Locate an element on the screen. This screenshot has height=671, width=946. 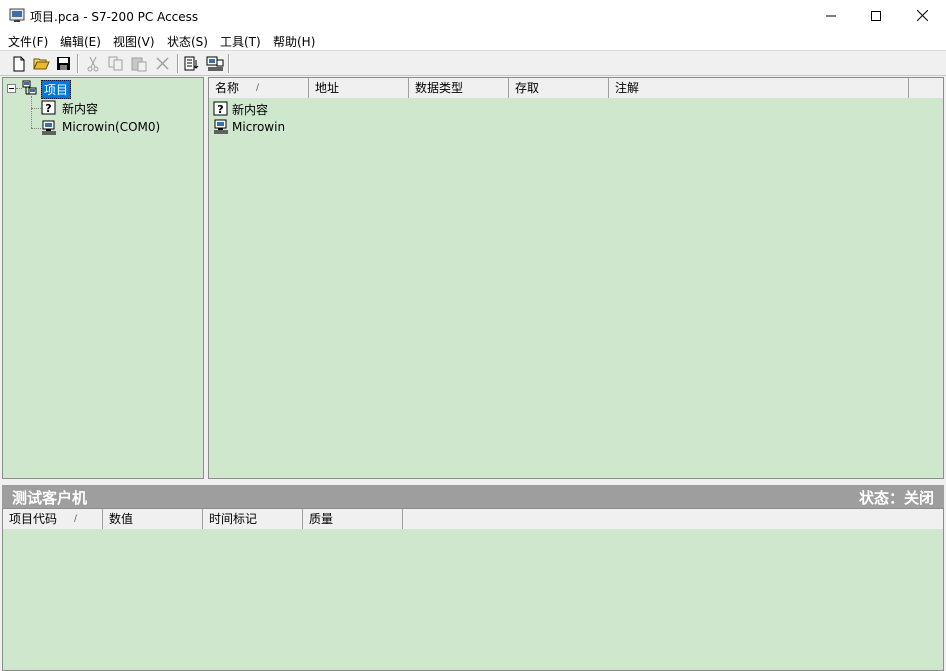
new-file-icon is located at coordinates (19, 63).